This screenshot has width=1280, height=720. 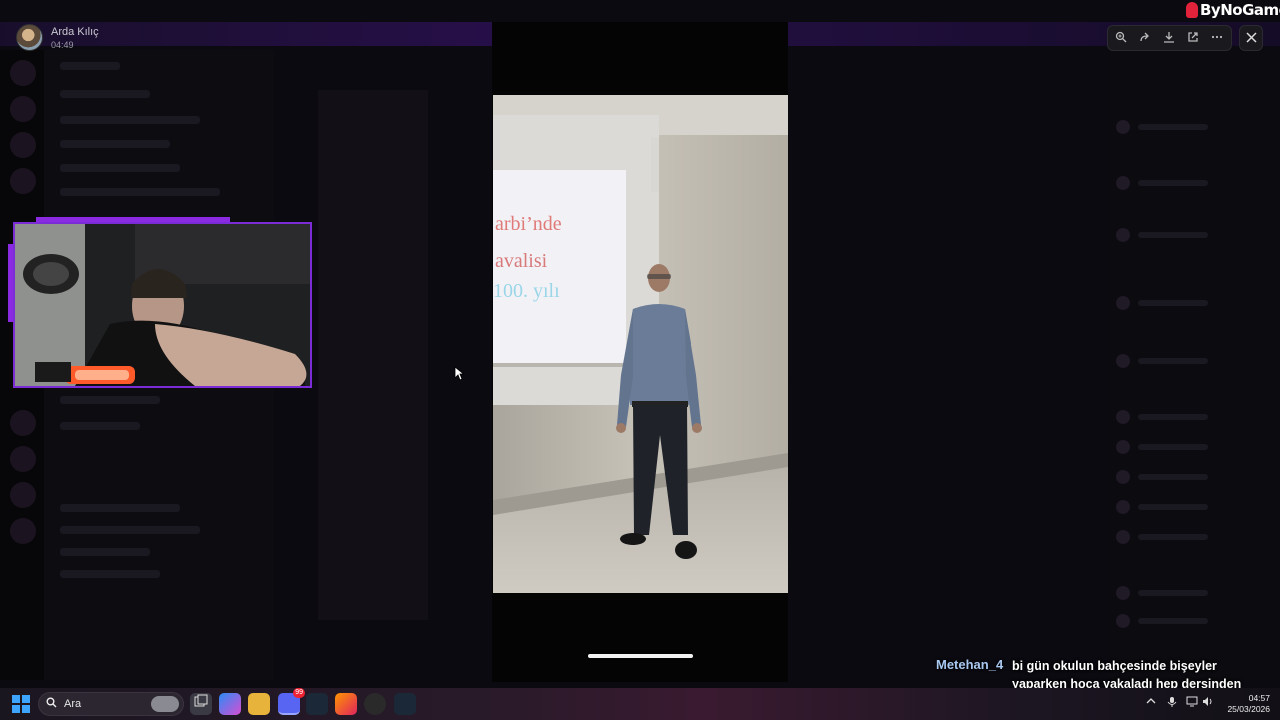 What do you see at coordinates (521, 261) in the screenshot?
I see `slide-text-line2: avalisi` at bounding box center [521, 261].